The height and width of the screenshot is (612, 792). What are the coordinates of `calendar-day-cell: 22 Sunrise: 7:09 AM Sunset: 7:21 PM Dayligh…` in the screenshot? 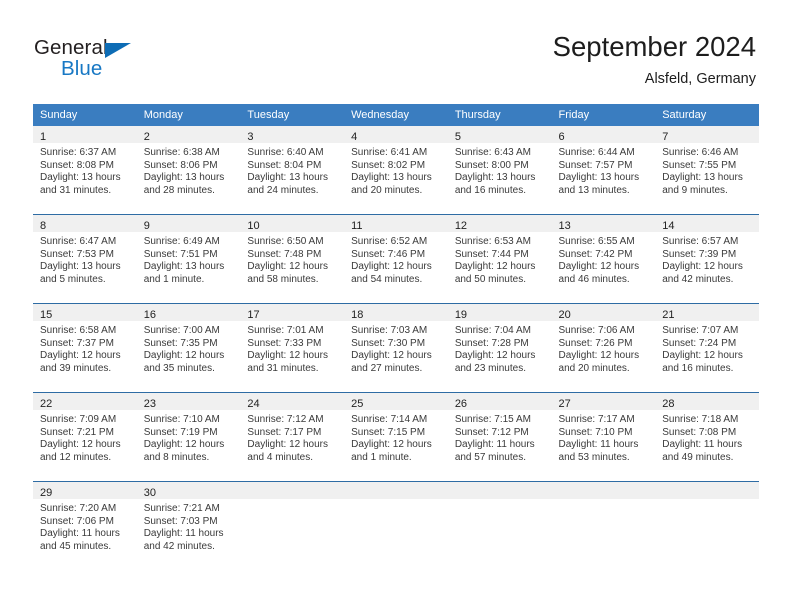 It's located at (85, 437).